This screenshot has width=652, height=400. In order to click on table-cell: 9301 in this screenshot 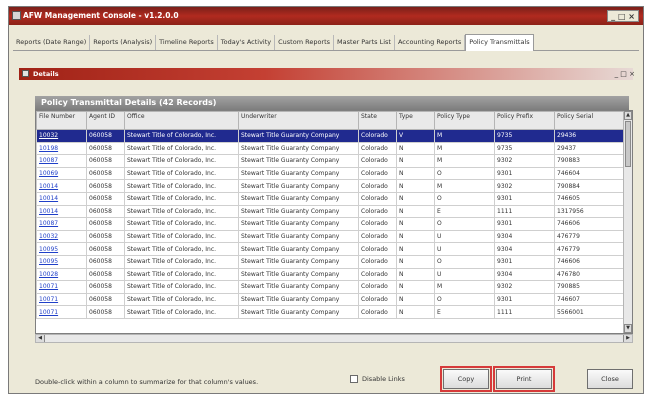, I will do `click(524, 261)`.